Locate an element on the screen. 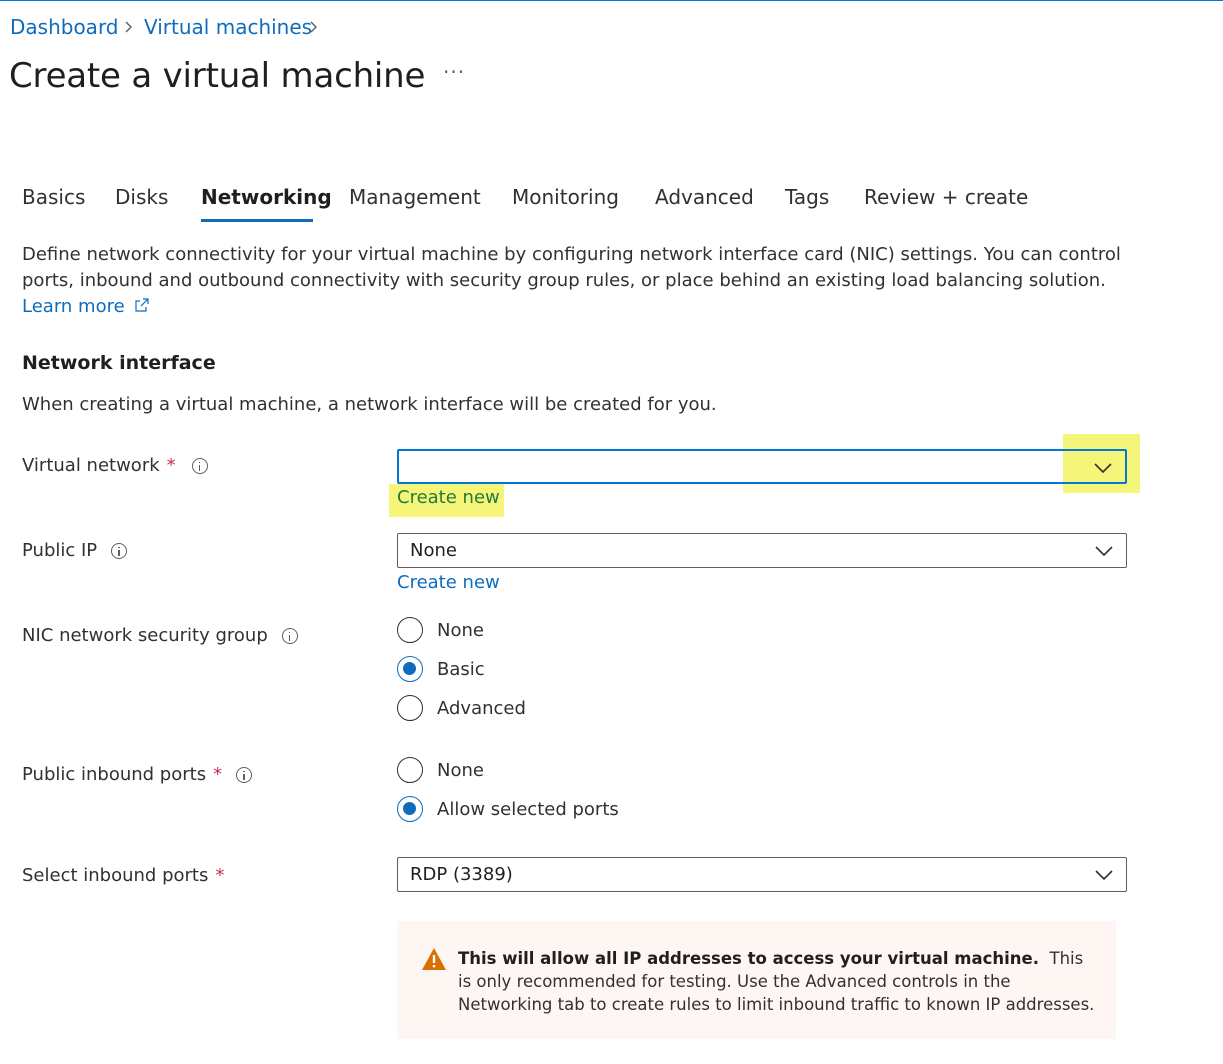 This screenshot has height=1064, width=1223. breadcrumb-dashboard: Dashboard is located at coordinates (64, 27).